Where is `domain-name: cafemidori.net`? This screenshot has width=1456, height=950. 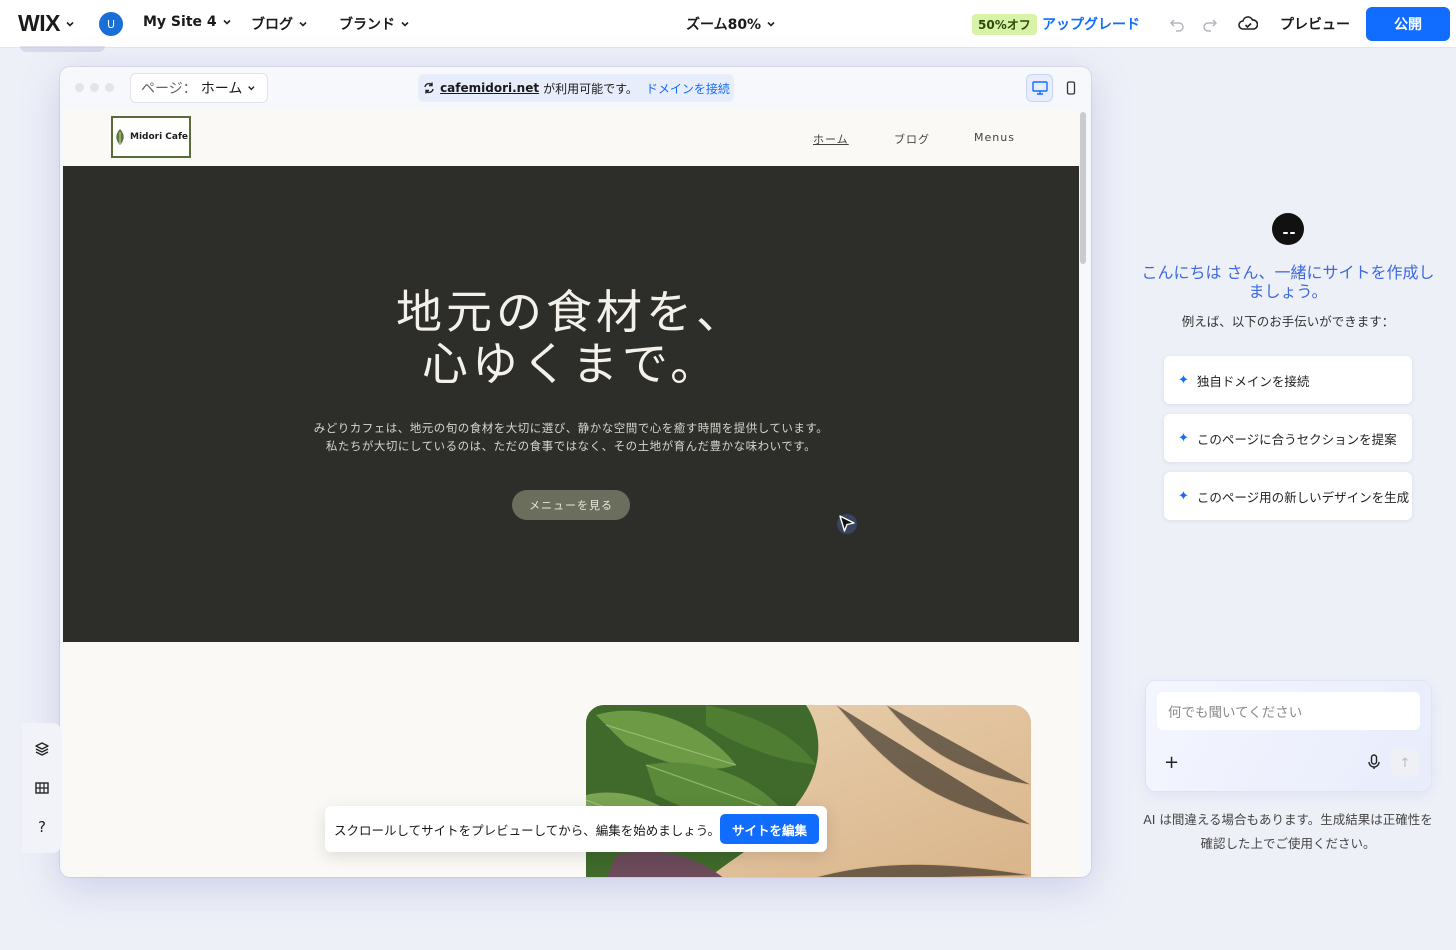
domain-name: cafemidori.net is located at coordinates (489, 88).